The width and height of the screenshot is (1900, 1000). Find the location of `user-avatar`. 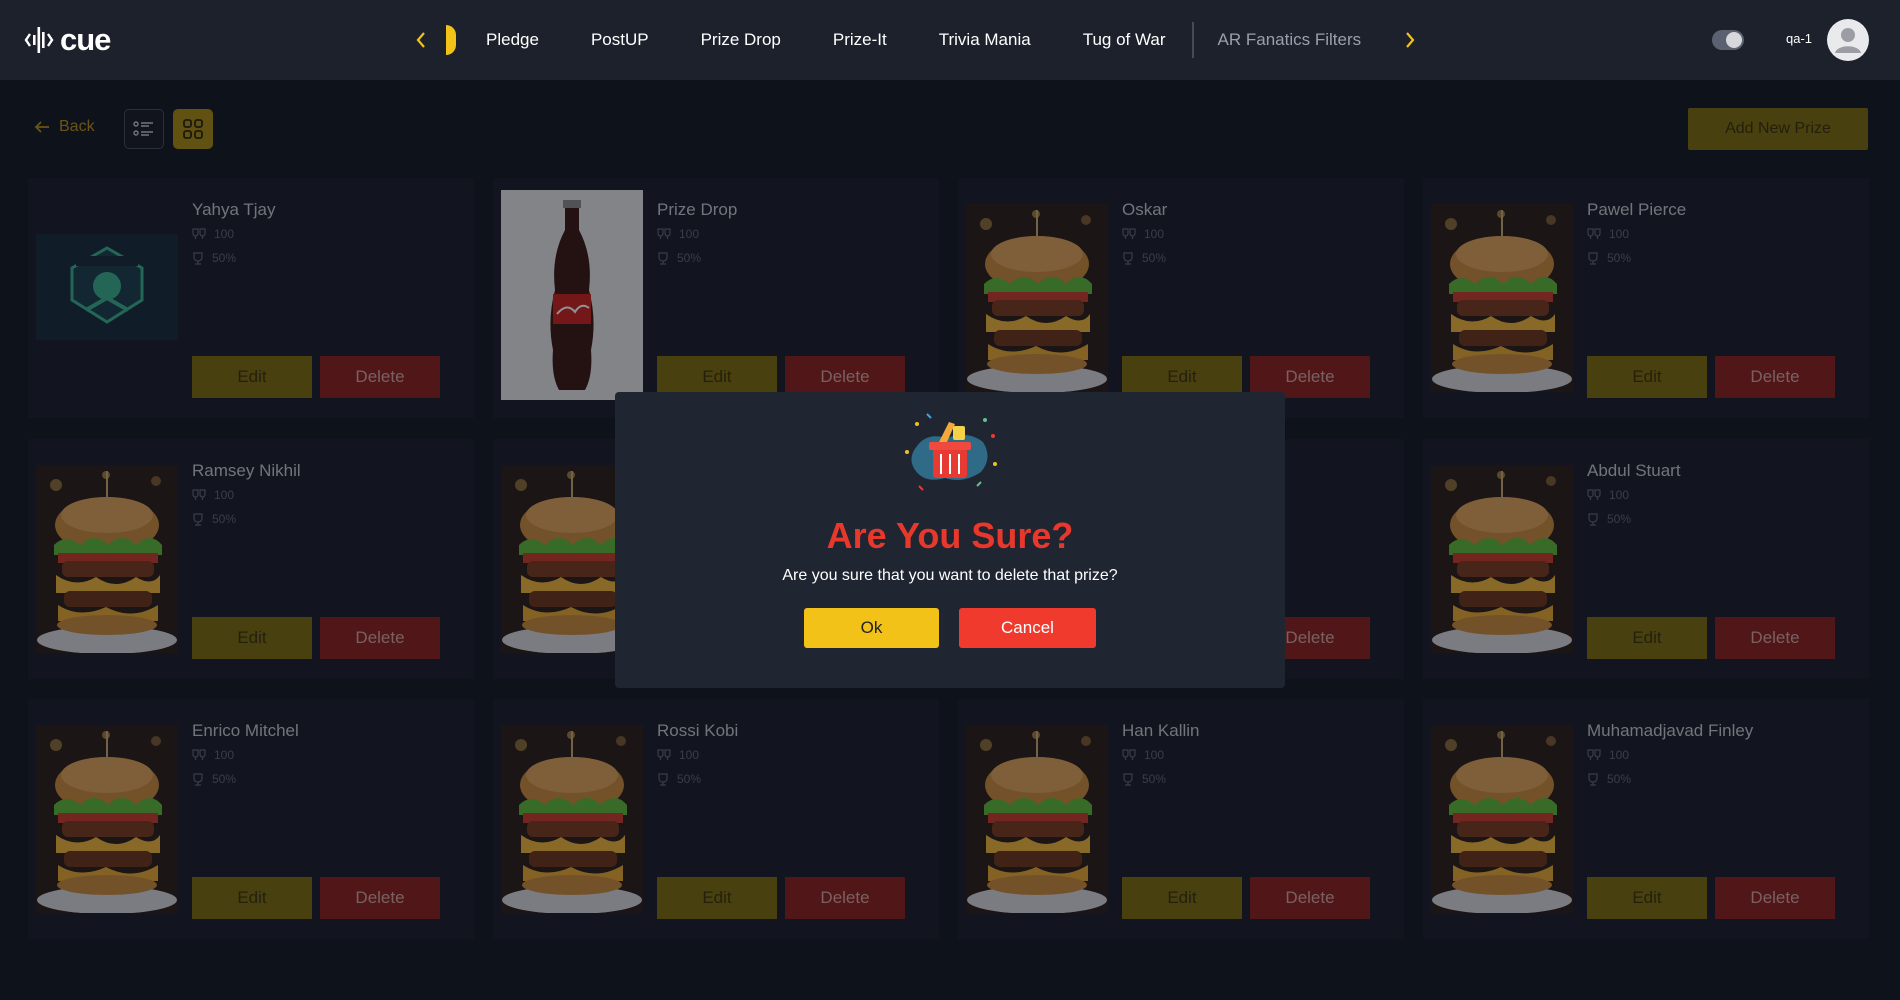

user-avatar is located at coordinates (1848, 40).